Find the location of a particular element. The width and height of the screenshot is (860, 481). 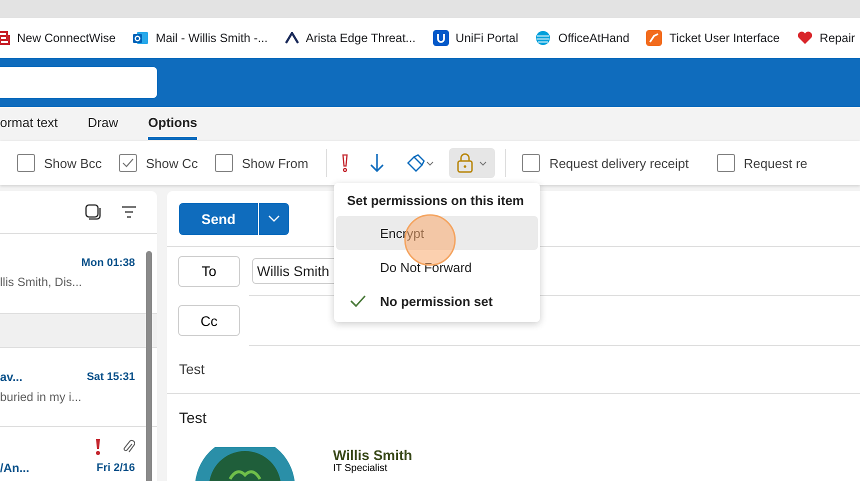

subject-field: Test is located at coordinates (192, 369).